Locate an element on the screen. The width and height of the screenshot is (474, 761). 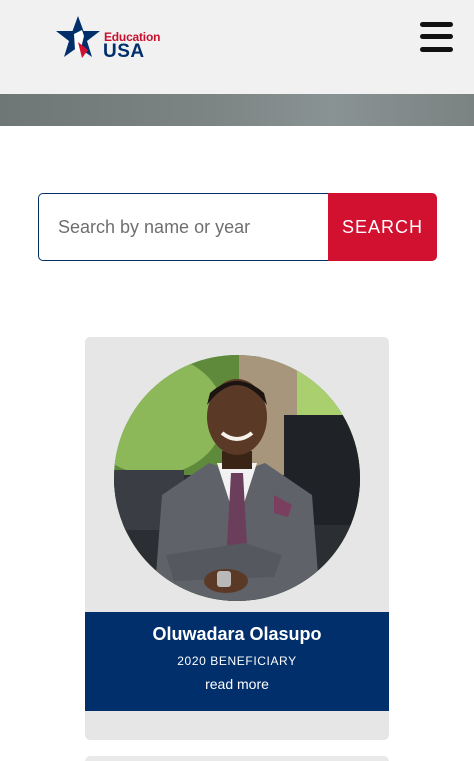
site-header: Education USA is located at coordinates (237, 47).